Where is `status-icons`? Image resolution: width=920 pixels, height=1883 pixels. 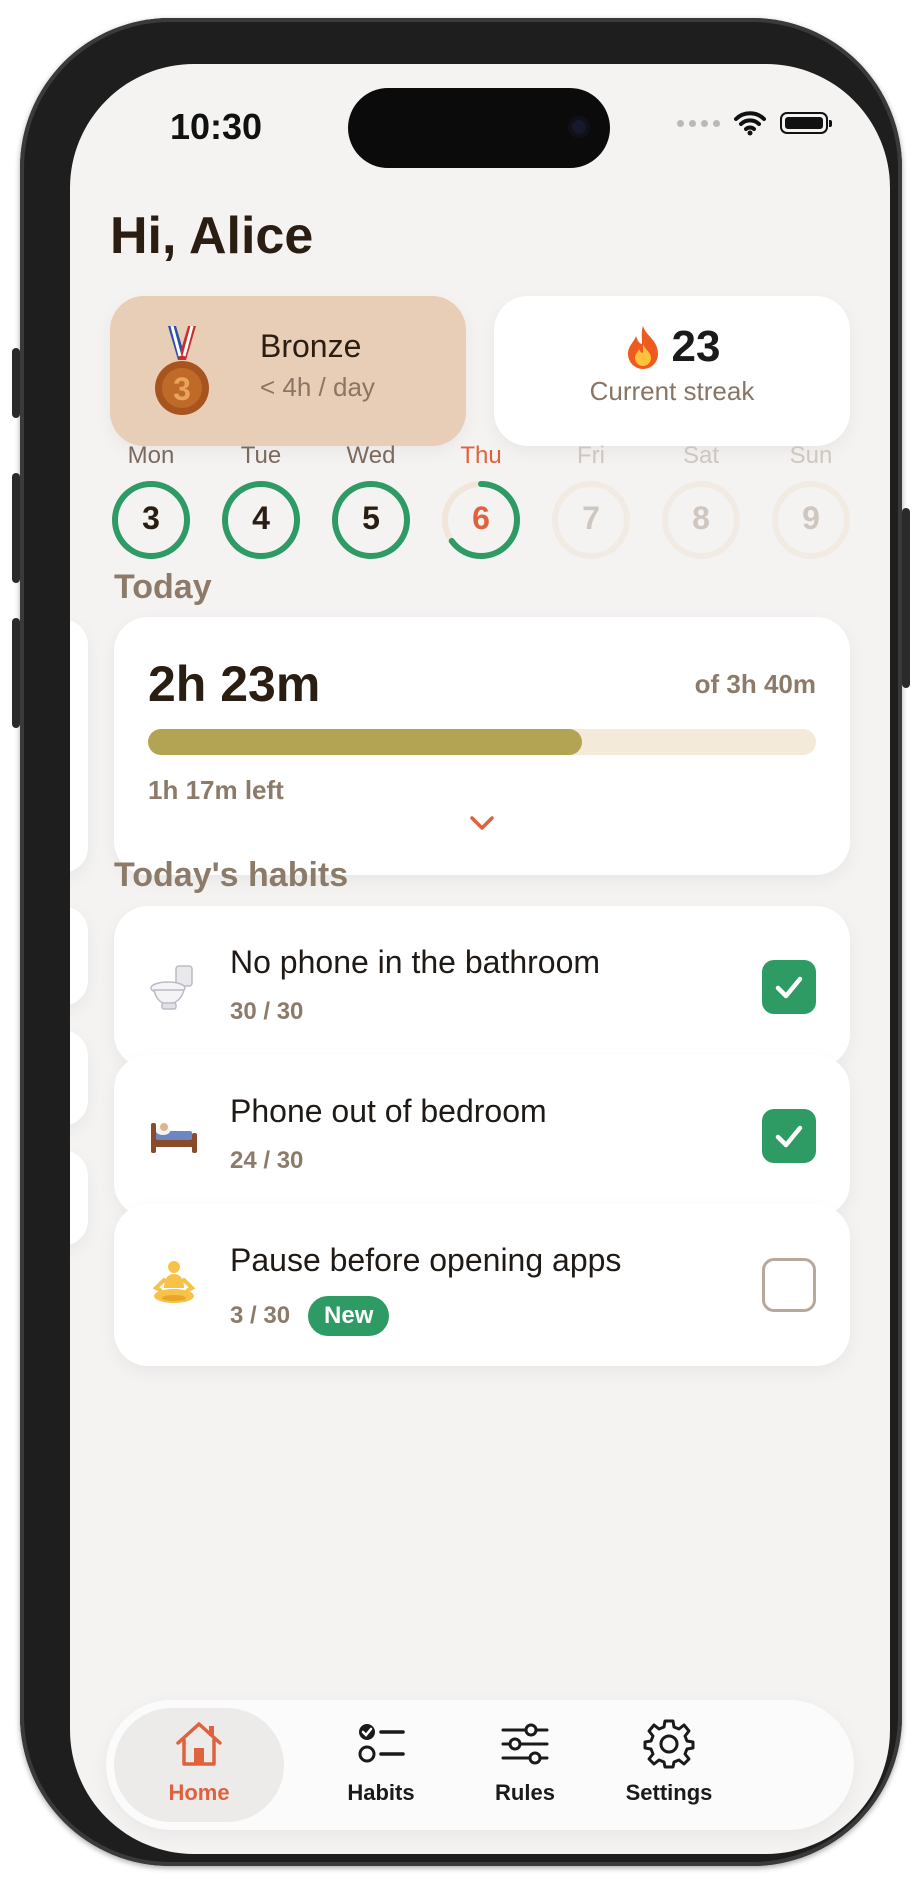 status-icons is located at coordinates (754, 123).